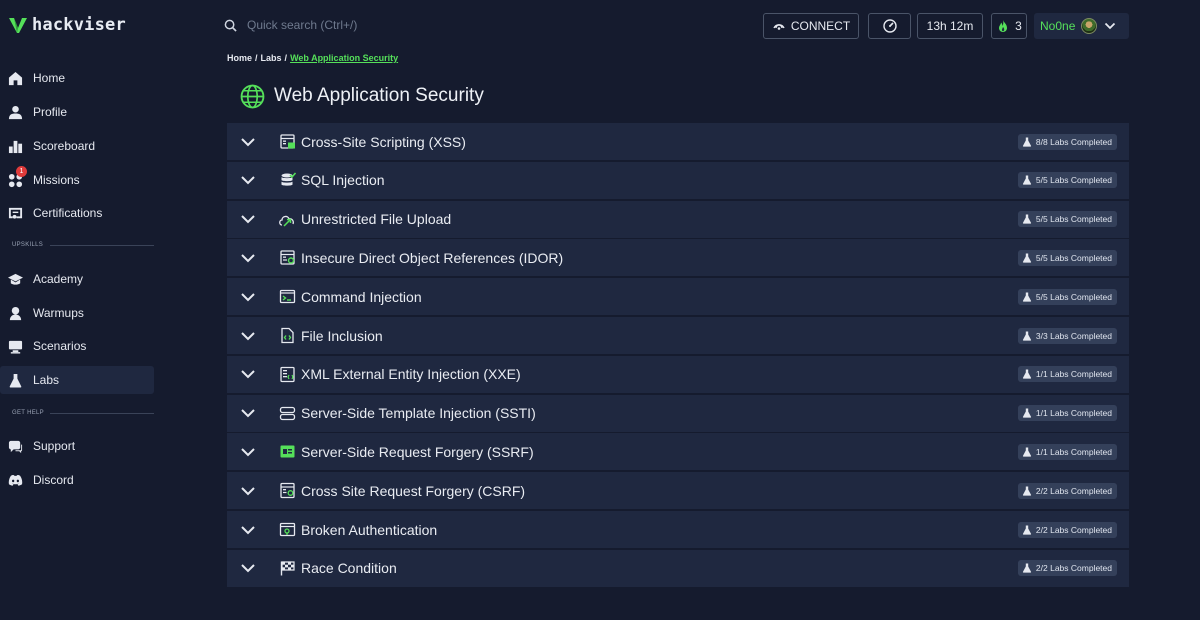  Describe the element at coordinates (344, 58) in the screenshot. I see `breadcrumb-current: Web Application Security` at that location.